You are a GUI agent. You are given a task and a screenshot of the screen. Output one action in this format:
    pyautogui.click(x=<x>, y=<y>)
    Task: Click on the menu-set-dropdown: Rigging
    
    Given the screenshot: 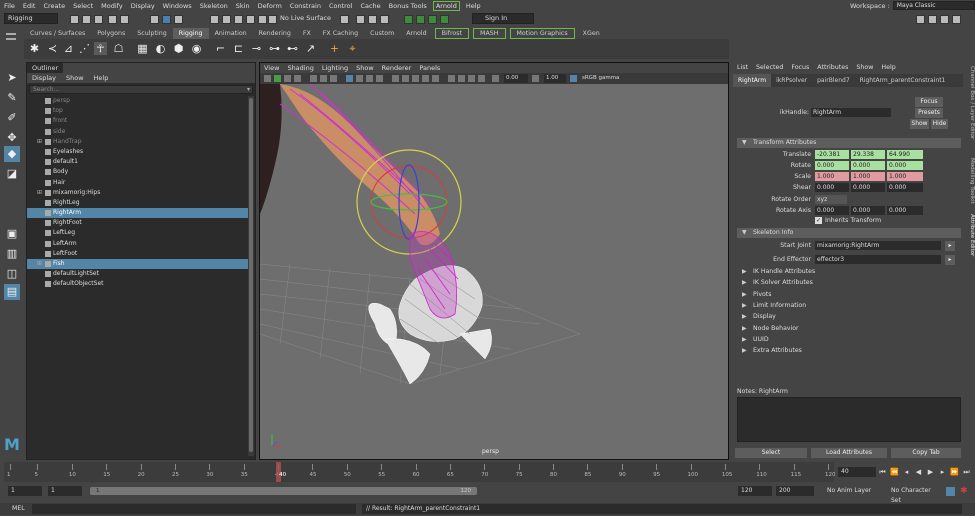 What is the action you would take?
    pyautogui.click(x=31, y=18)
    